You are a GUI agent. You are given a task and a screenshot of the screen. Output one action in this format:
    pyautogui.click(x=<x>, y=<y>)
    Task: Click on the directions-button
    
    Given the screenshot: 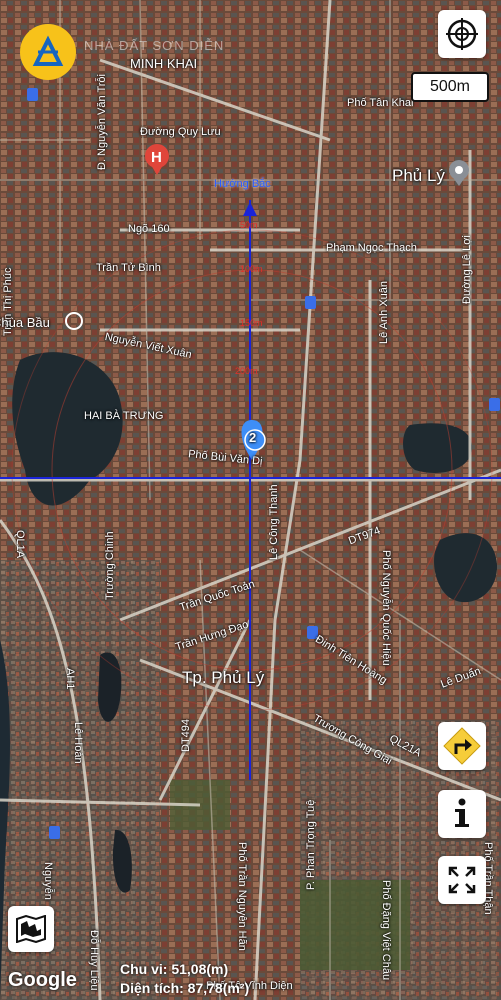 What is the action you would take?
    pyautogui.click(x=462, y=746)
    